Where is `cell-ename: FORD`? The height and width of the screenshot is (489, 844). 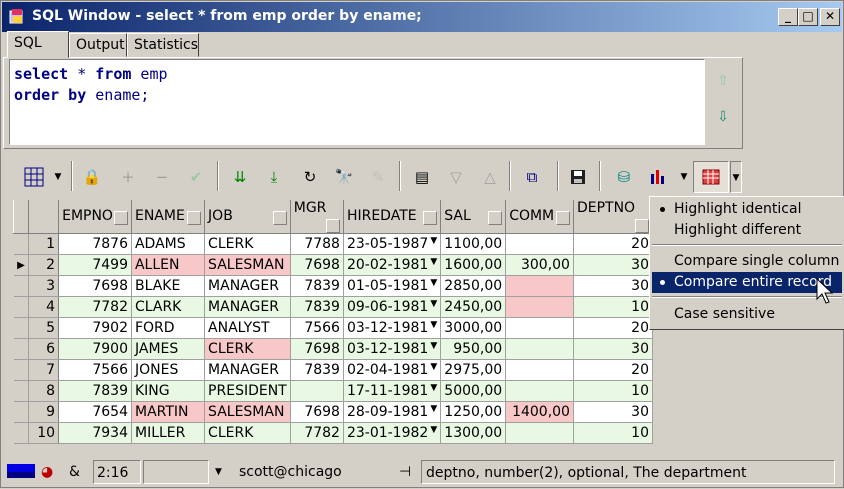 cell-ename: FORD is located at coordinates (168, 328).